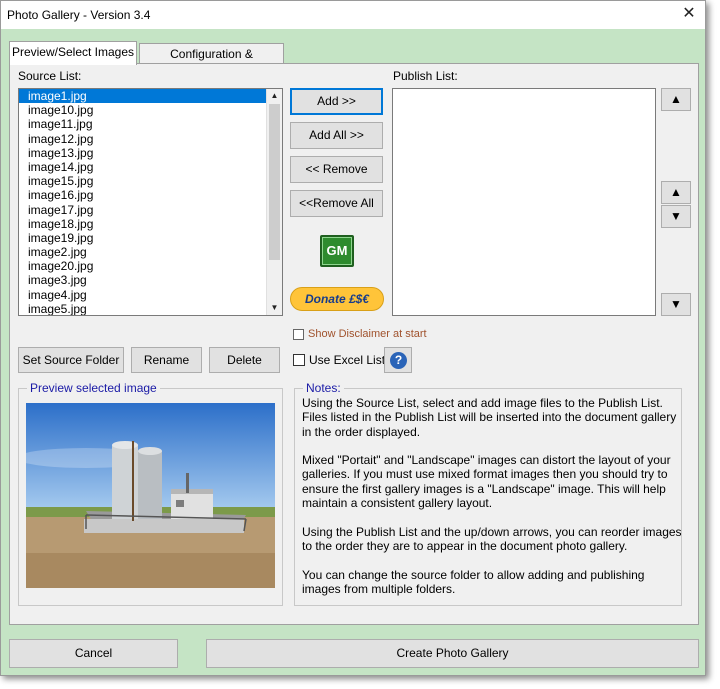 This screenshot has width=720, height=689. I want to click on scroll-thumb, so click(274, 182).